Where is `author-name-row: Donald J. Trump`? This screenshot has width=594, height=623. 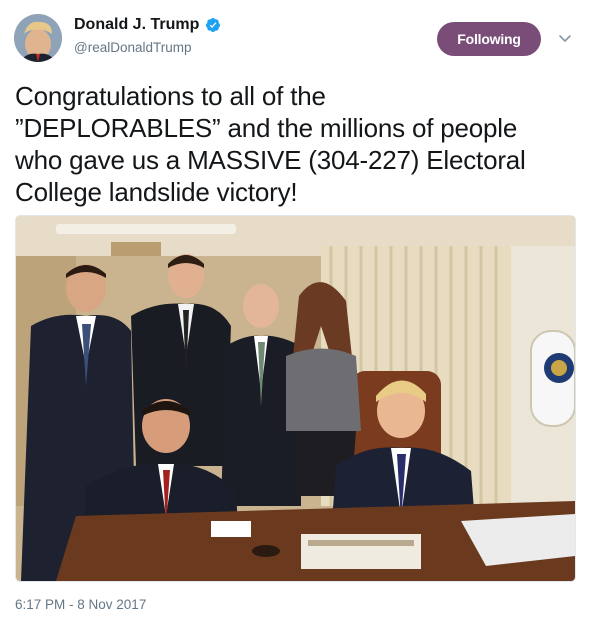
author-name-row: Donald J. Trump is located at coordinates (147, 25).